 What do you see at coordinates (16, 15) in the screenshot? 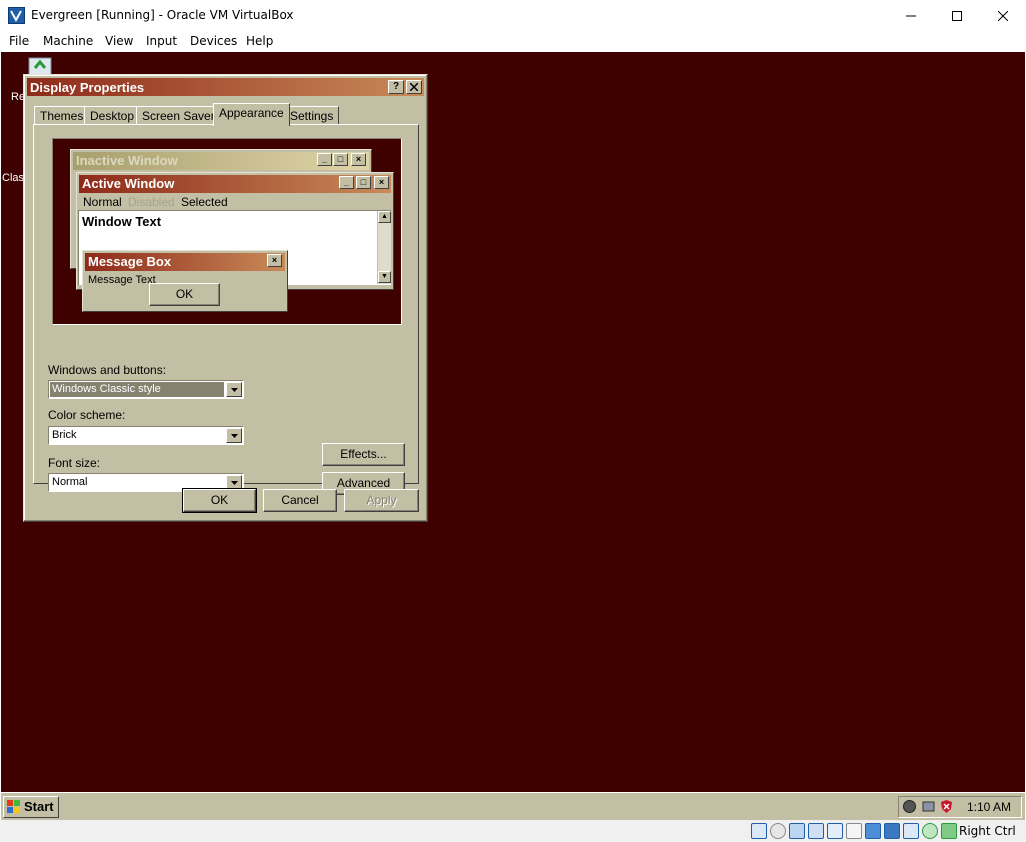
I see `virtualbox-icon` at bounding box center [16, 15].